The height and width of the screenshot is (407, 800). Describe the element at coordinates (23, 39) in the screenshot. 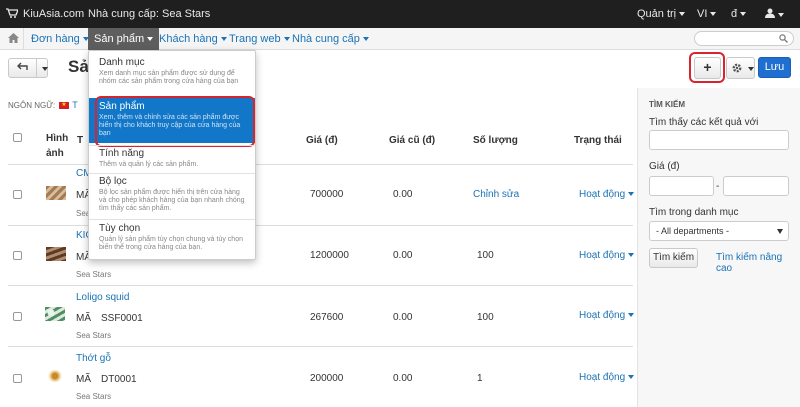

I see `nav-divider` at that location.